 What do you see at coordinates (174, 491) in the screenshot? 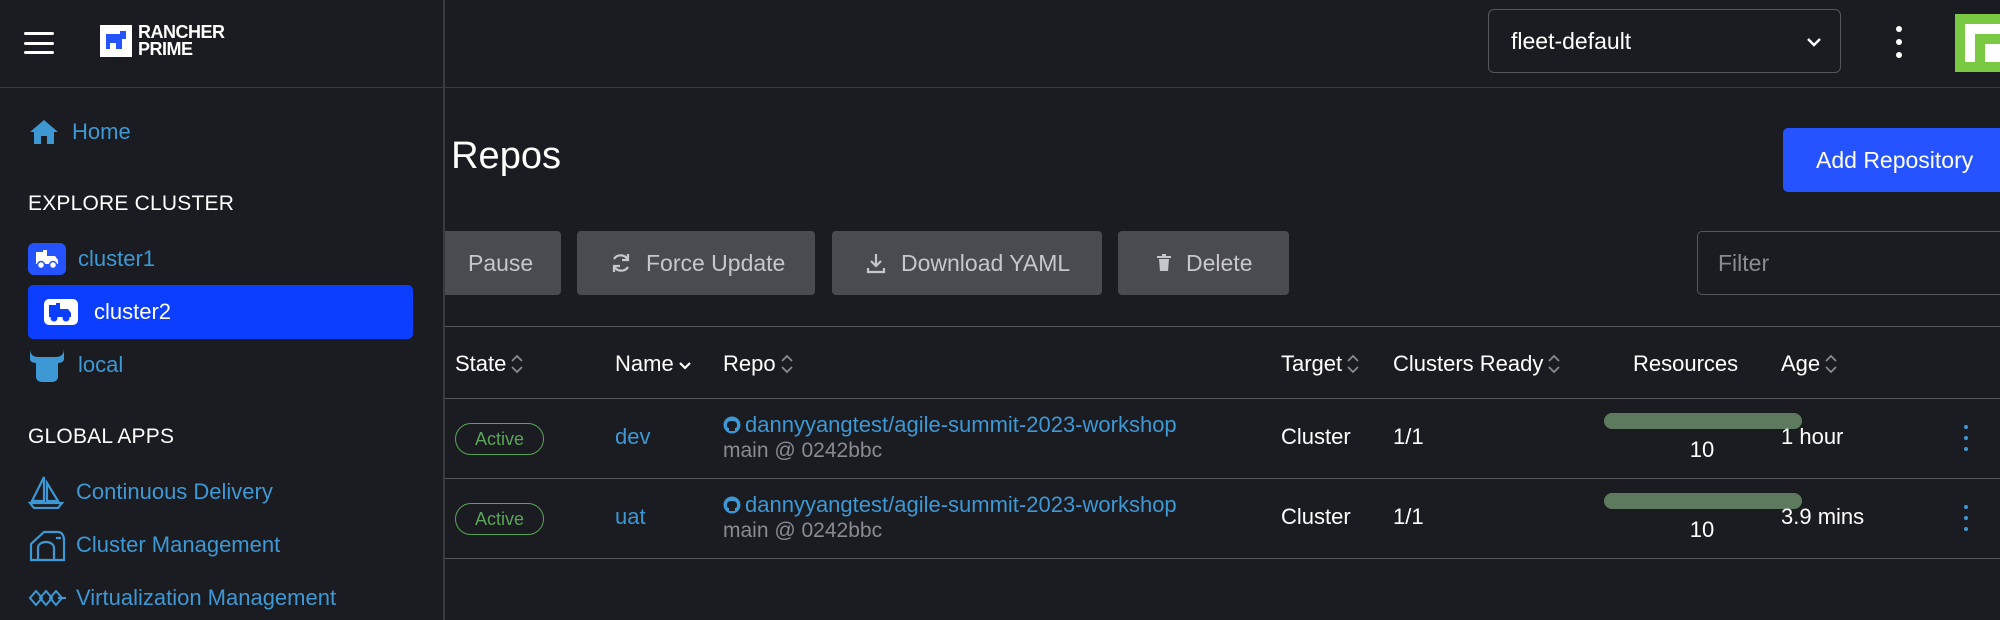
I see `nav-item-label: Continuous Delivery` at bounding box center [174, 491].